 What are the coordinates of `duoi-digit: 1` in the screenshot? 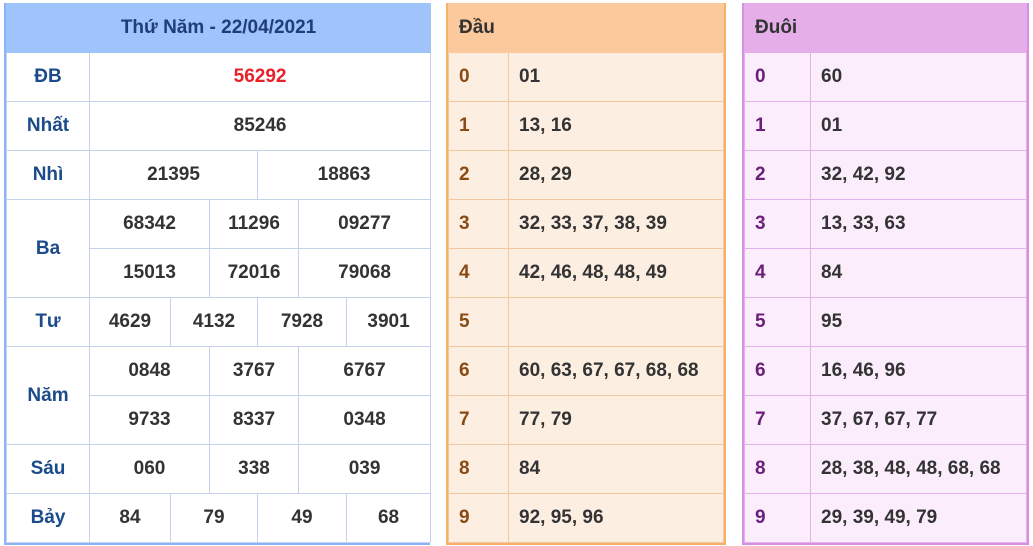 It's located at (777, 126).